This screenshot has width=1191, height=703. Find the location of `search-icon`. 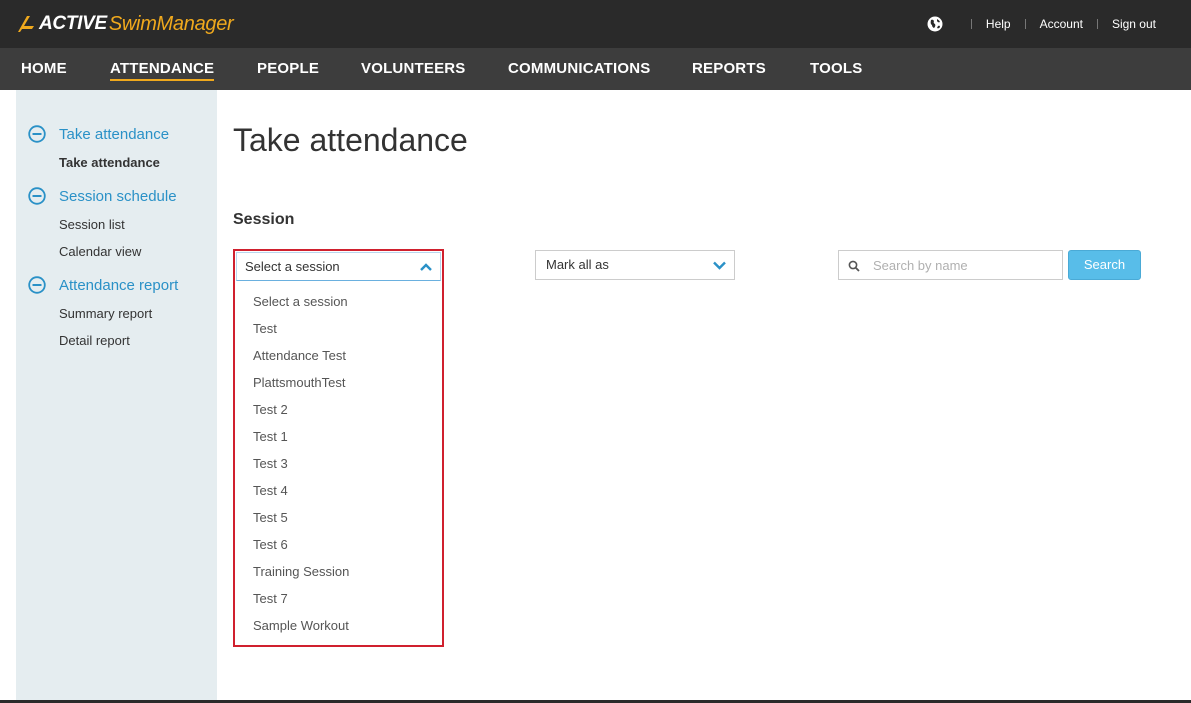

search-icon is located at coordinates (854, 266).